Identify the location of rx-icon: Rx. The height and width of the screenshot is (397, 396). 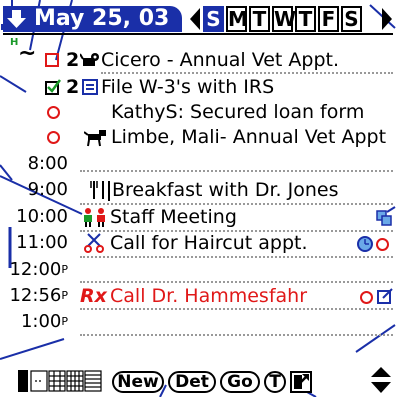
(93, 296).